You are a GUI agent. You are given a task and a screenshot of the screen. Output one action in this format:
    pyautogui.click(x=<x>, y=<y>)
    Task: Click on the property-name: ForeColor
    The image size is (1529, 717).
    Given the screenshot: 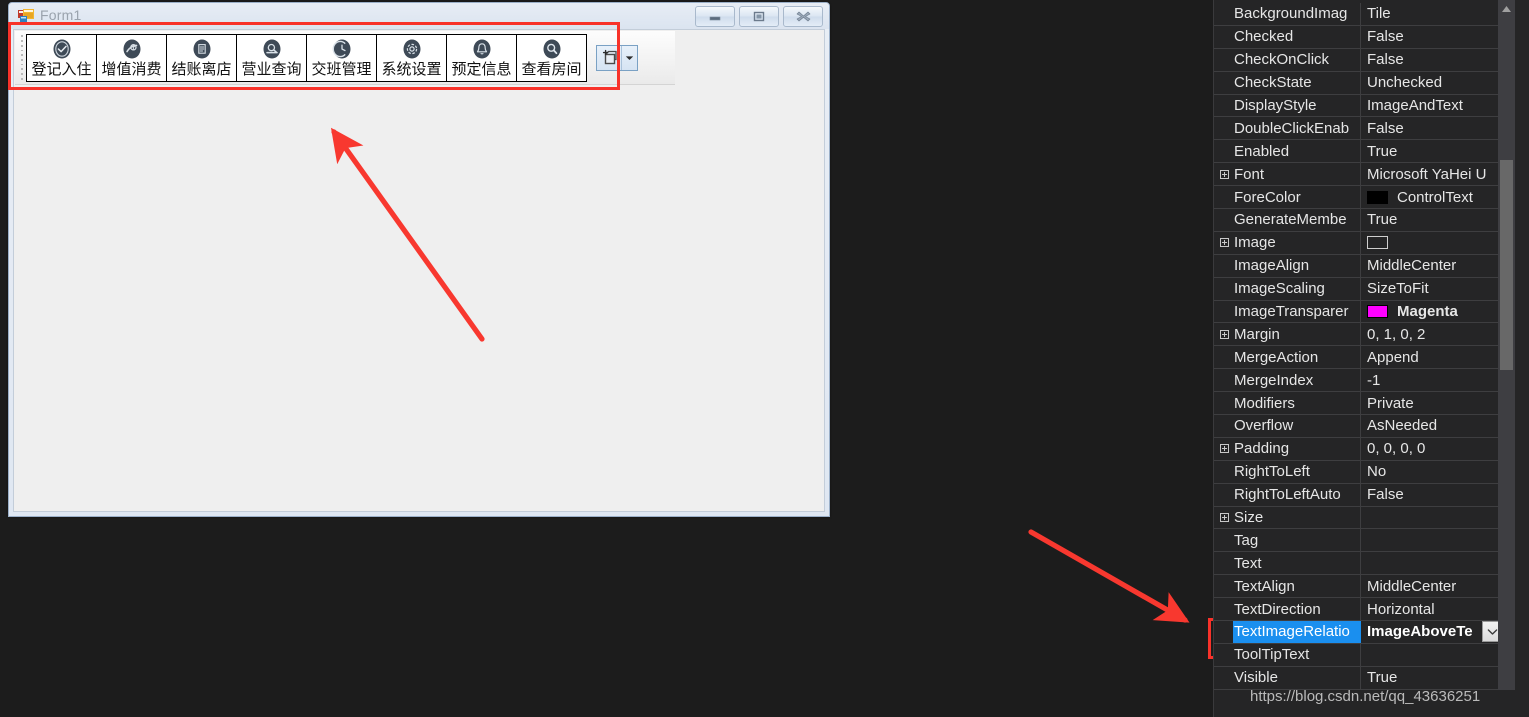 What is the action you would take?
    pyautogui.click(x=1297, y=197)
    